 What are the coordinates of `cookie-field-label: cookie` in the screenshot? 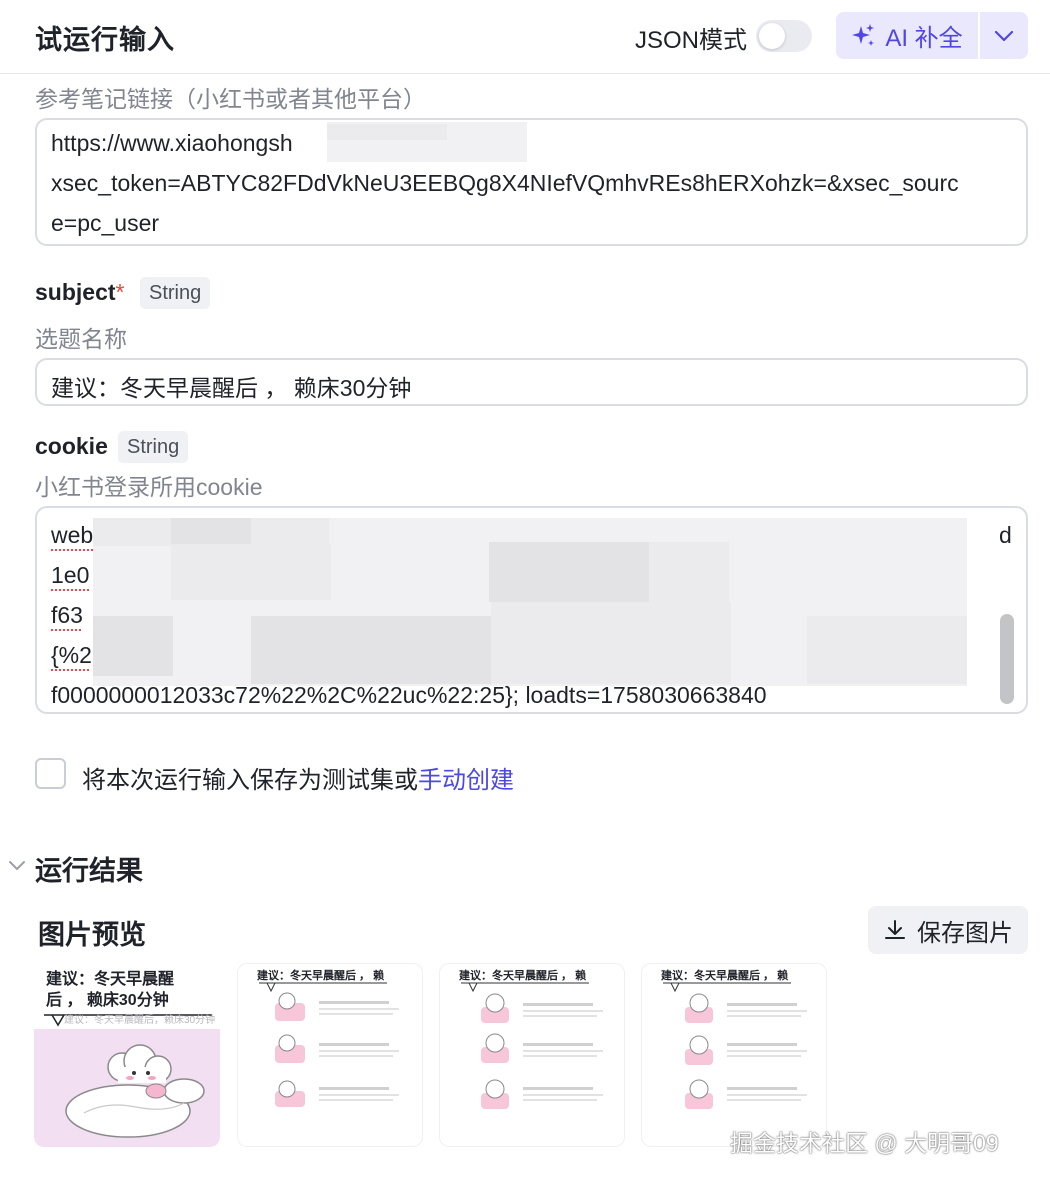 It's located at (71, 446).